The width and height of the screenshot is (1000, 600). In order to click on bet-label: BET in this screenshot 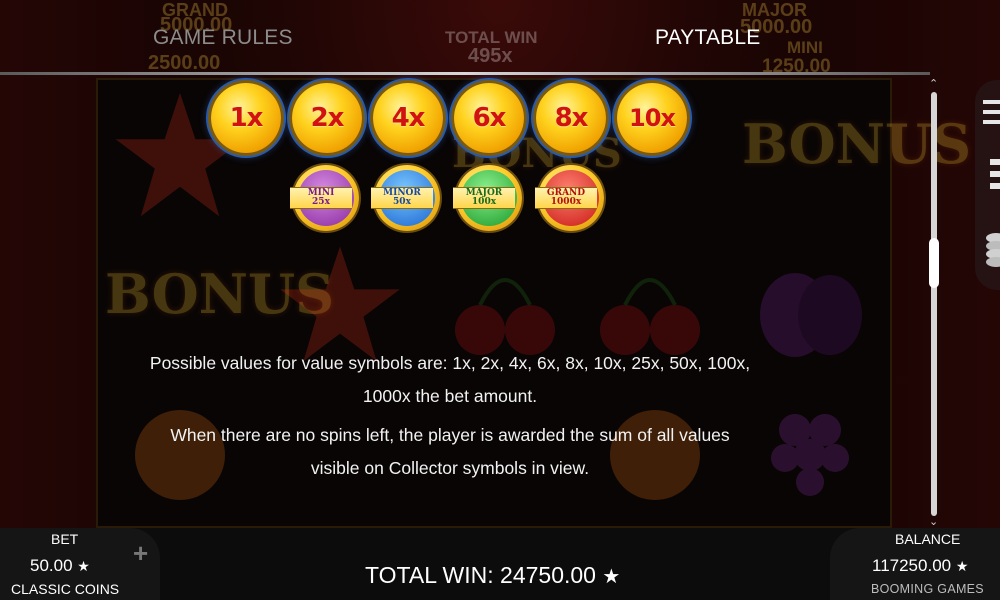, I will do `click(65, 539)`.